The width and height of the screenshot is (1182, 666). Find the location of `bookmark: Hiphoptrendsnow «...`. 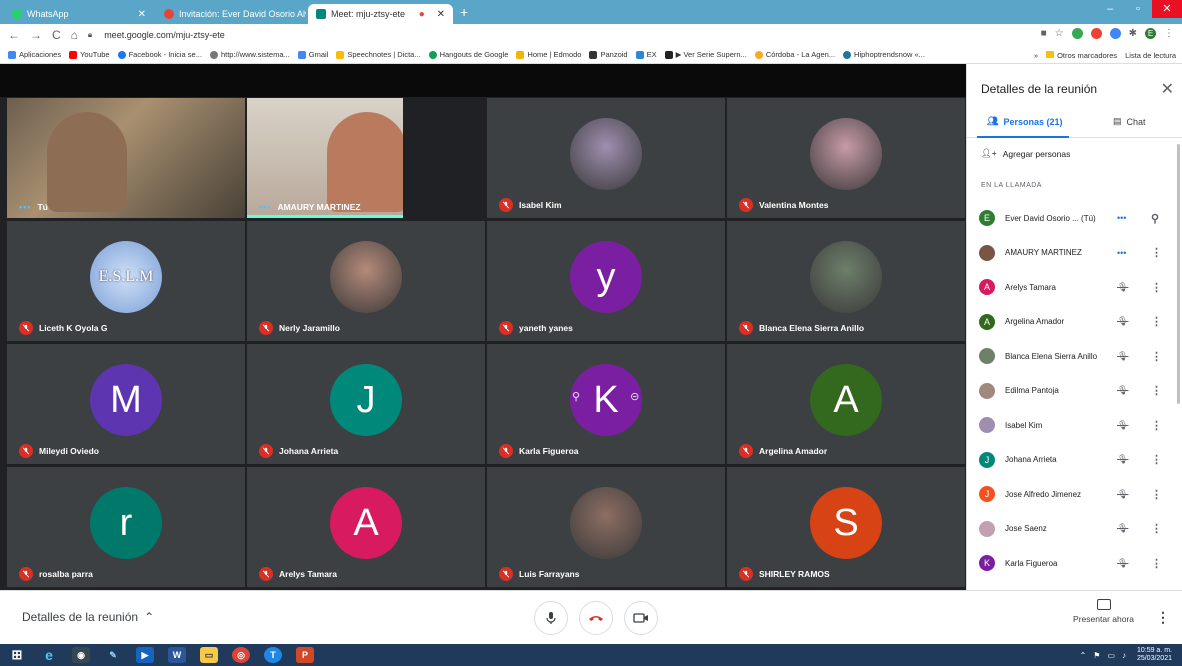

bookmark: Hiphoptrendsnow «... is located at coordinates (884, 54).